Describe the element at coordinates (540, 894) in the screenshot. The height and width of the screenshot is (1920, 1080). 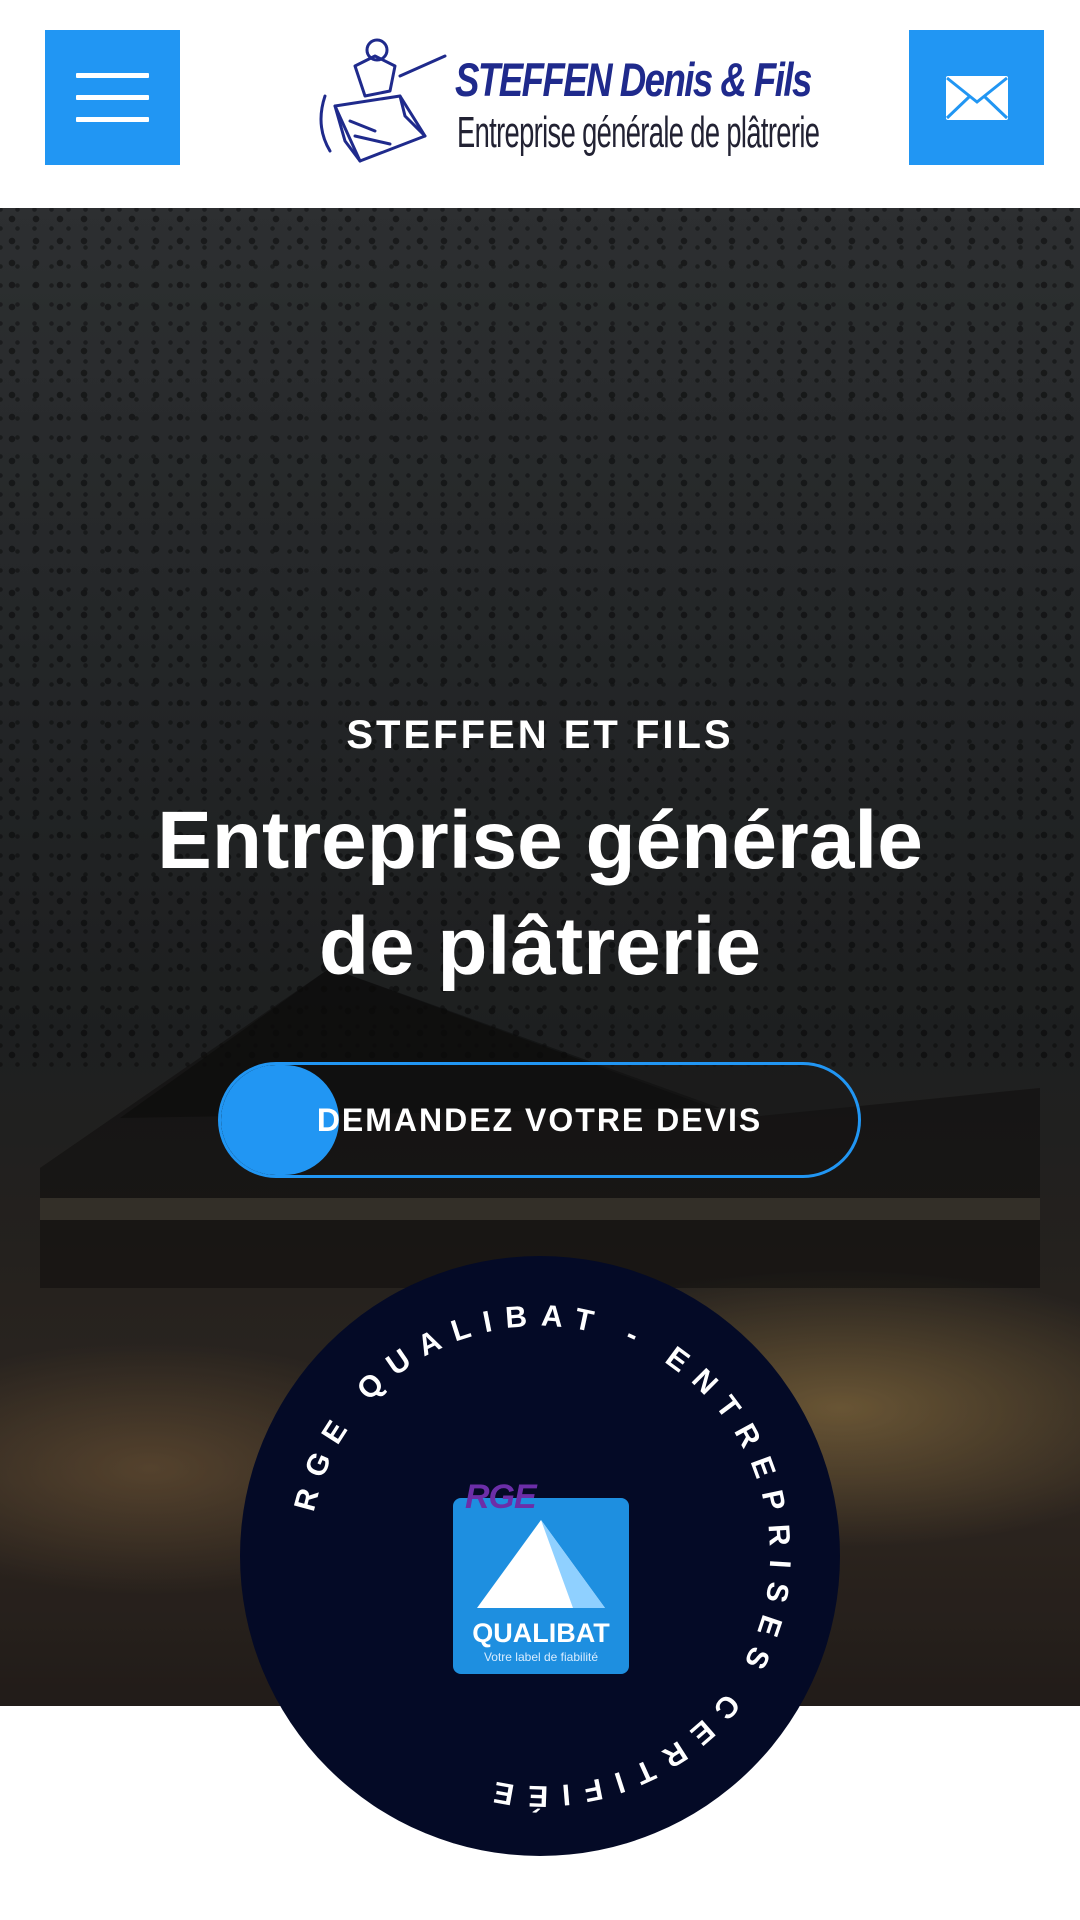
I see `hero-headline: Entreprise générale de plâtrerie` at that location.